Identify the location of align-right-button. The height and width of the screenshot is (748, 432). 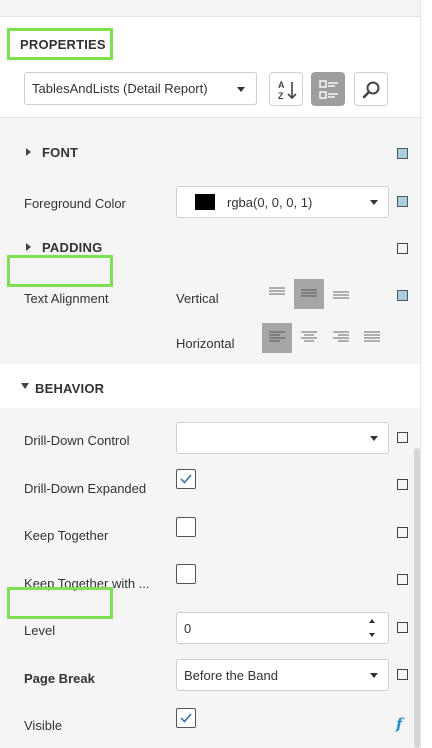
(341, 338).